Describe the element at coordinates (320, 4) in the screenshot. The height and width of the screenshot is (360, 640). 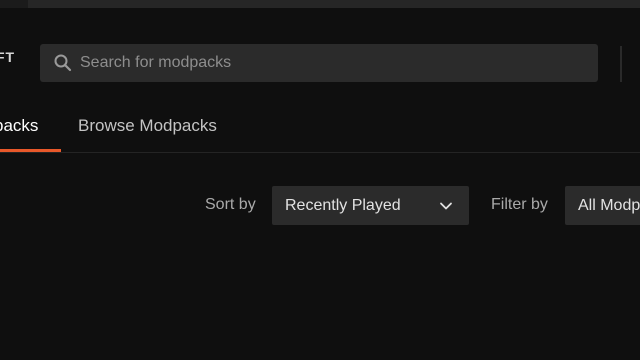
I see `top-bar` at that location.